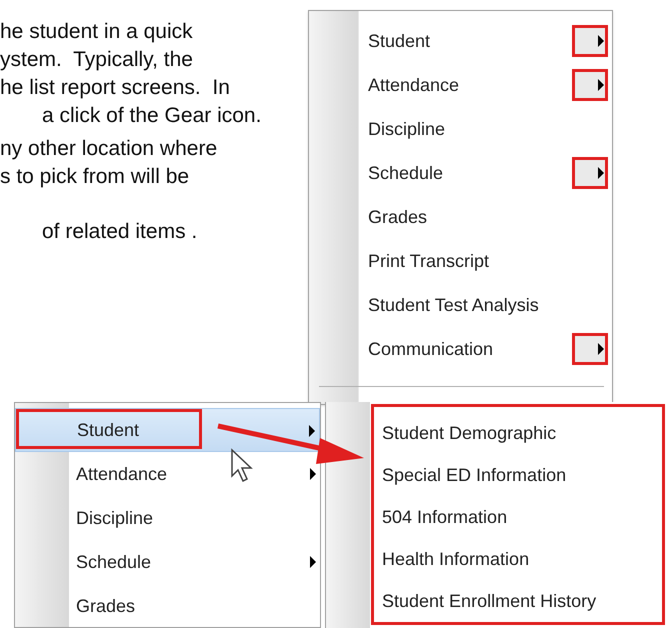 This screenshot has width=670, height=628. Describe the element at coordinates (518, 434) in the screenshot. I see `menu-item: Student Demographic` at that location.